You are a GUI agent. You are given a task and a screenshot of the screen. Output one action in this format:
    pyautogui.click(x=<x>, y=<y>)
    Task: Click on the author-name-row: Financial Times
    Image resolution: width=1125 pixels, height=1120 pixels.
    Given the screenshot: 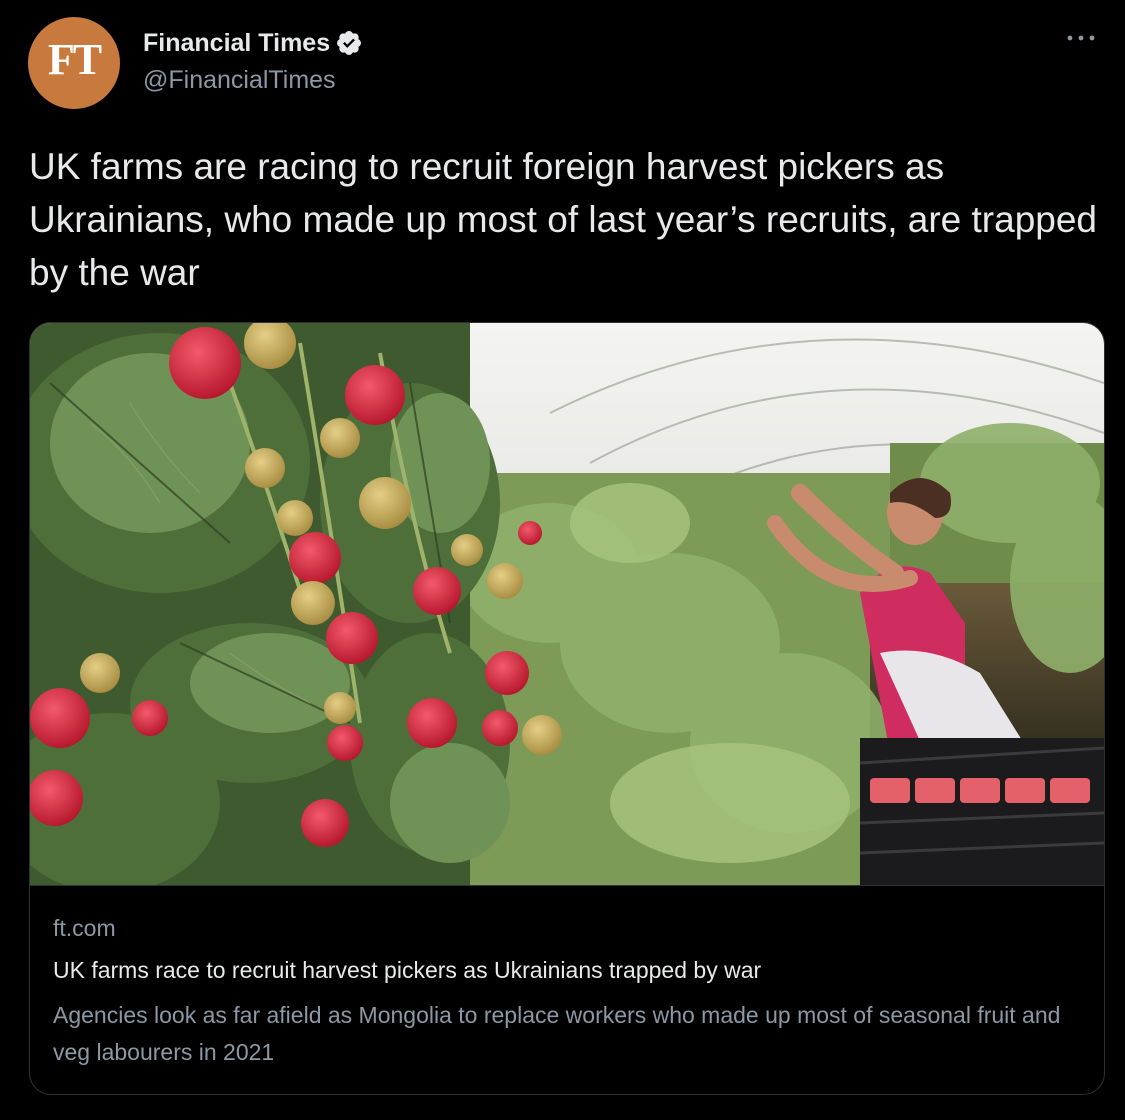 What is the action you would take?
    pyautogui.click(x=253, y=43)
    